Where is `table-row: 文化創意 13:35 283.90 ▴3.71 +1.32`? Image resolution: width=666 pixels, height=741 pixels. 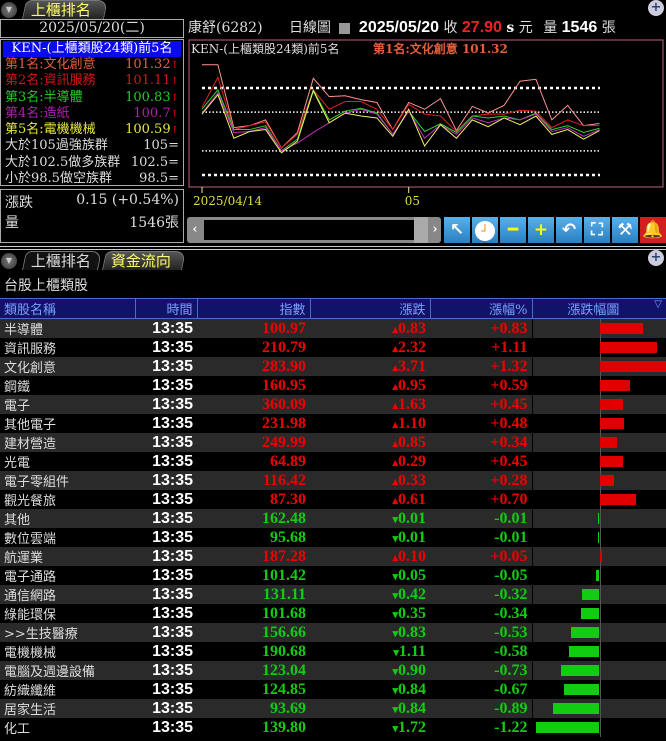
table-row: 文化創意 13:35 283.90 ▴3.71 +1.32 is located at coordinates (333, 366).